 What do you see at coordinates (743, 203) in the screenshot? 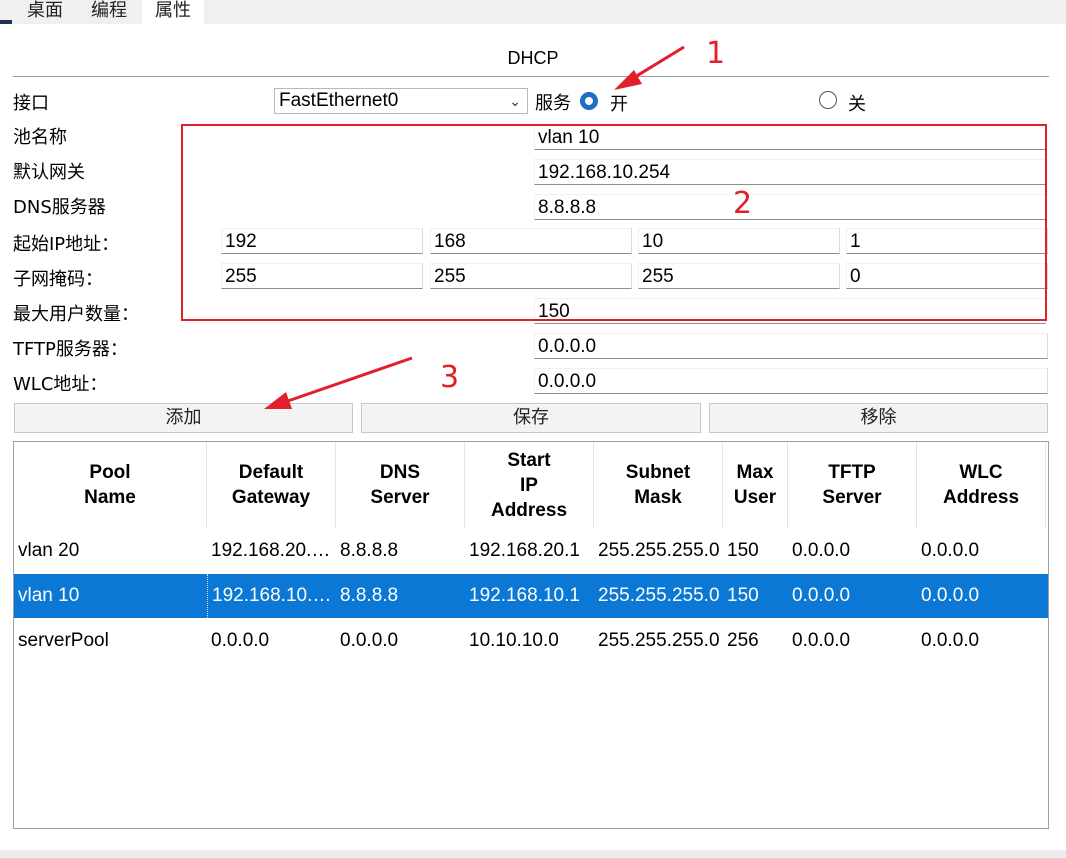
I see `annotation-number-2: 2` at bounding box center [743, 203].